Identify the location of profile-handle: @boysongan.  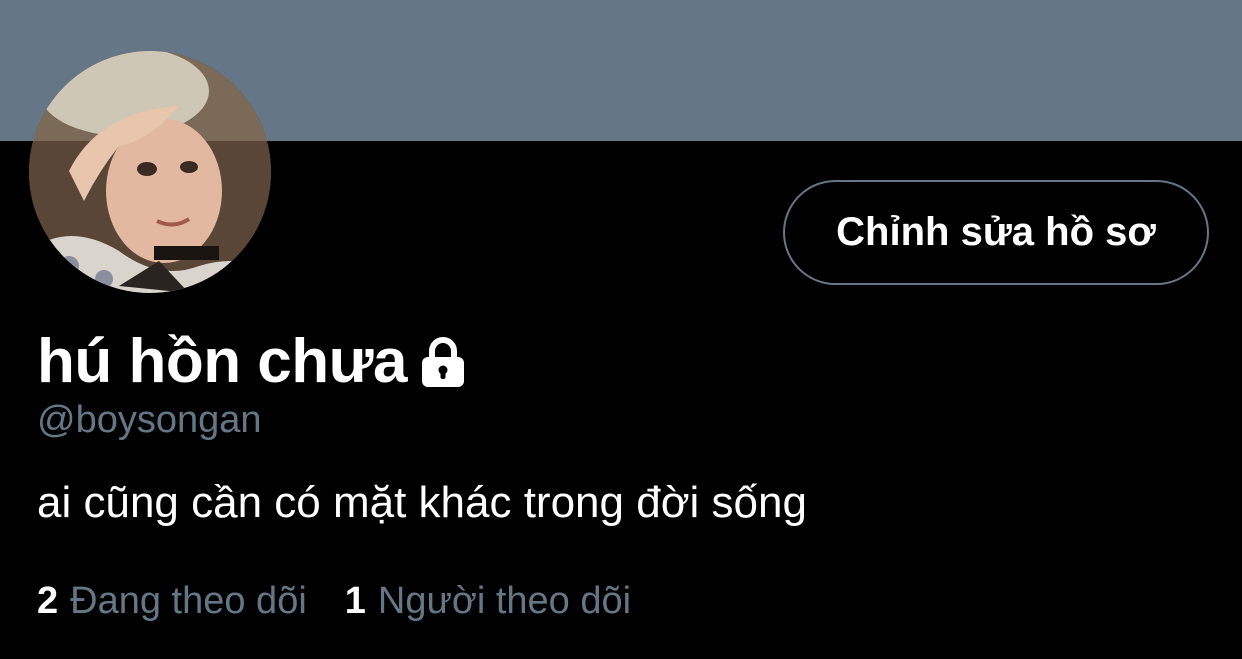
(149, 420).